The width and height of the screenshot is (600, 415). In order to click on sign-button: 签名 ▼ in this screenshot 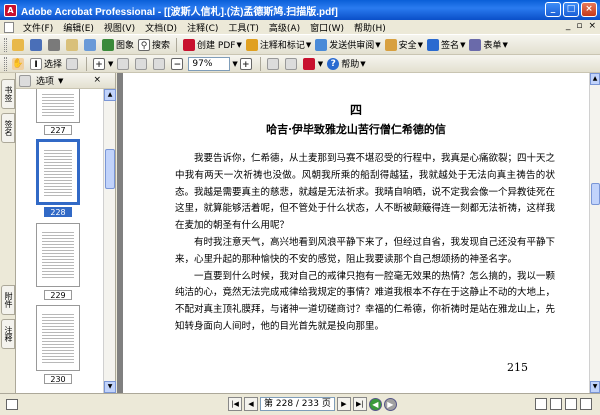, I will do `click(446, 45)`.